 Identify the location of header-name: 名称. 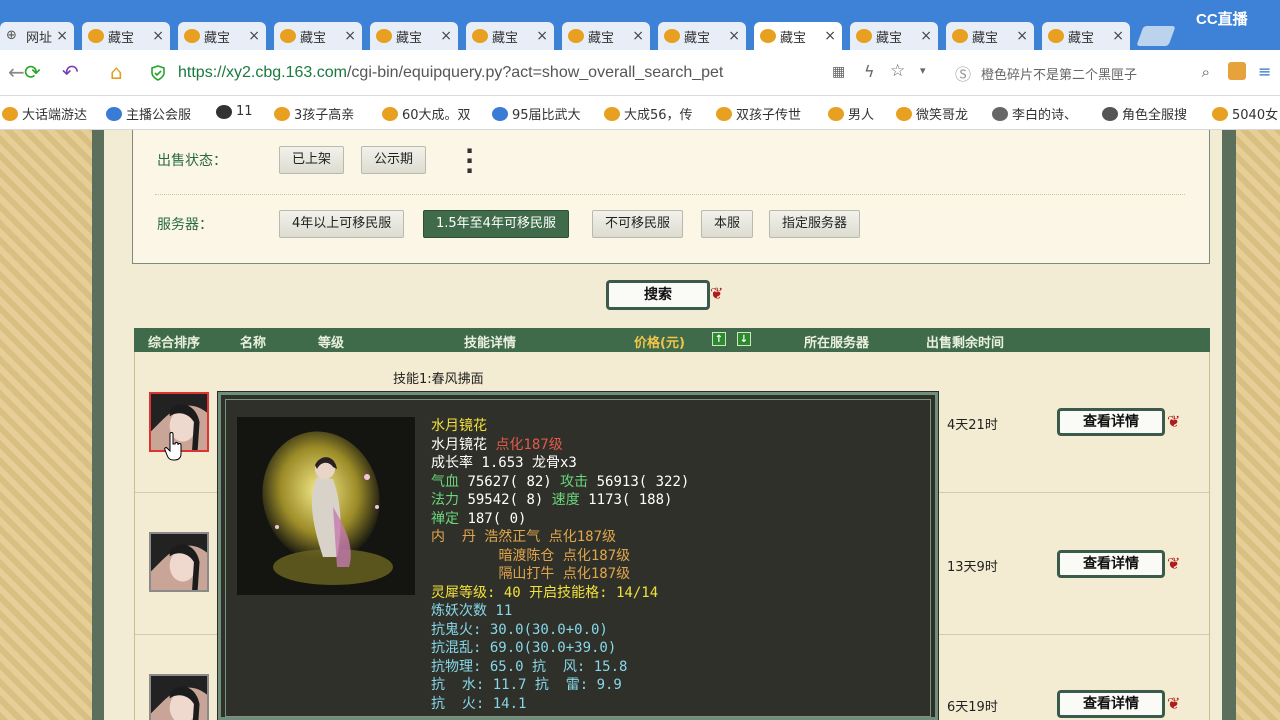
(253, 343).